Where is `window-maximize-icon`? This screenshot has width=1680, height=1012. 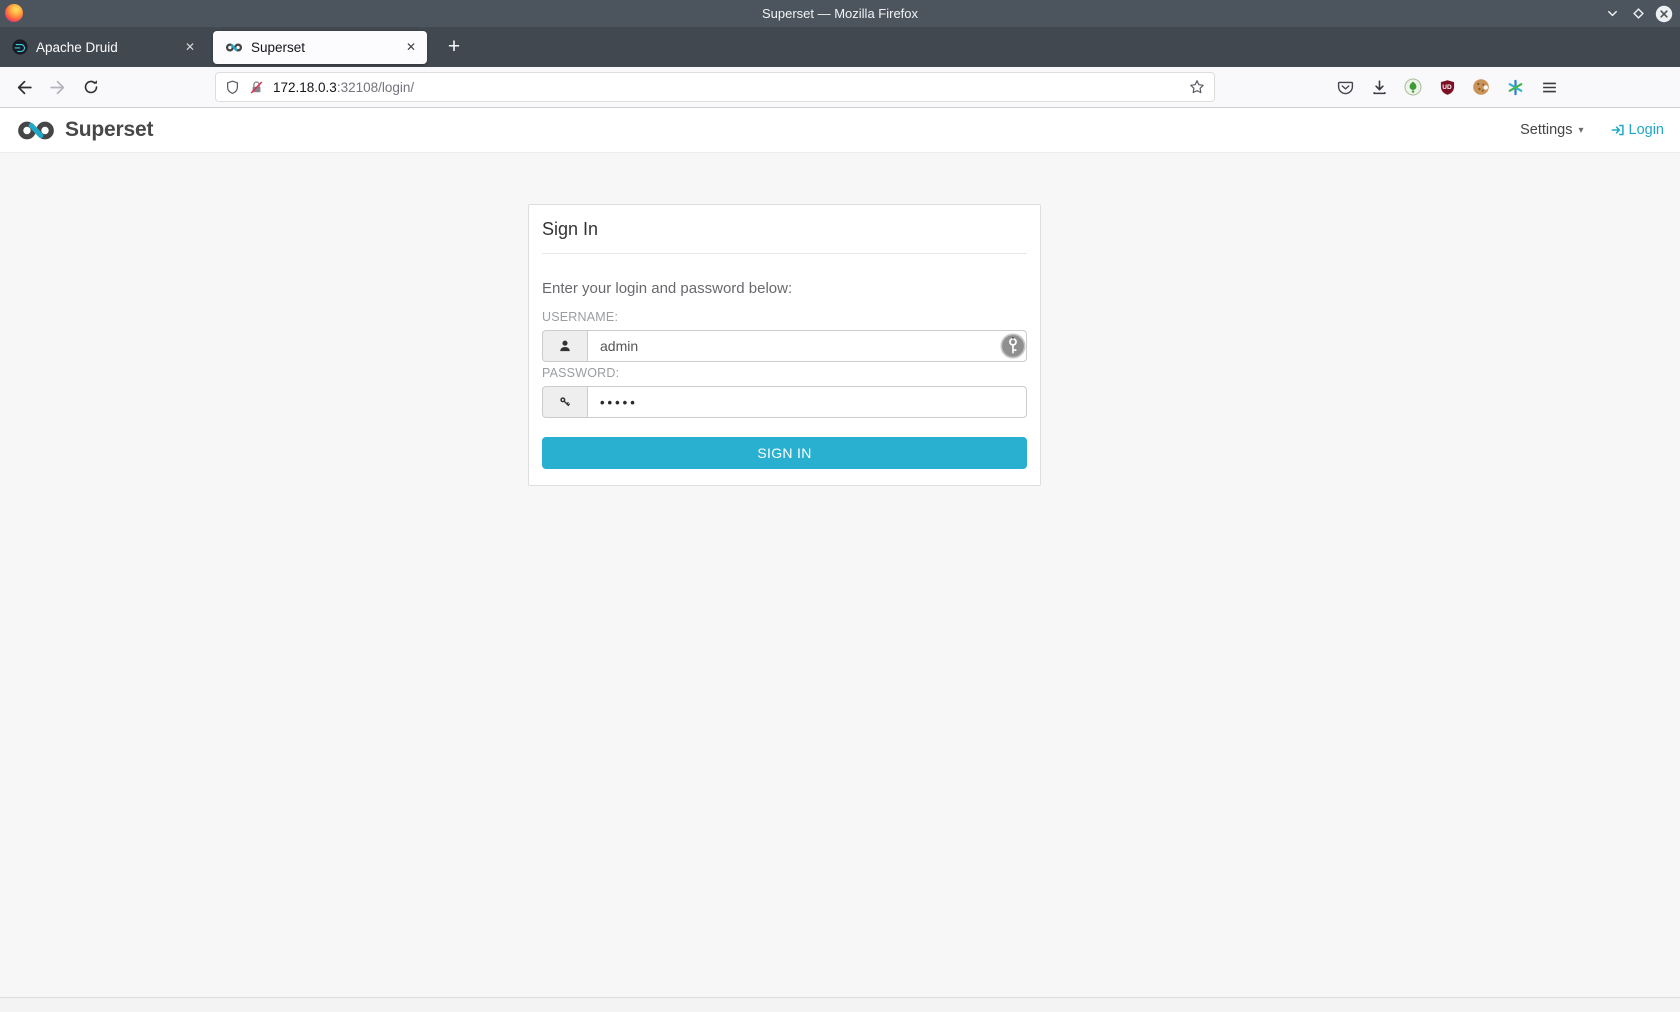
window-maximize-icon is located at coordinates (1638, 14).